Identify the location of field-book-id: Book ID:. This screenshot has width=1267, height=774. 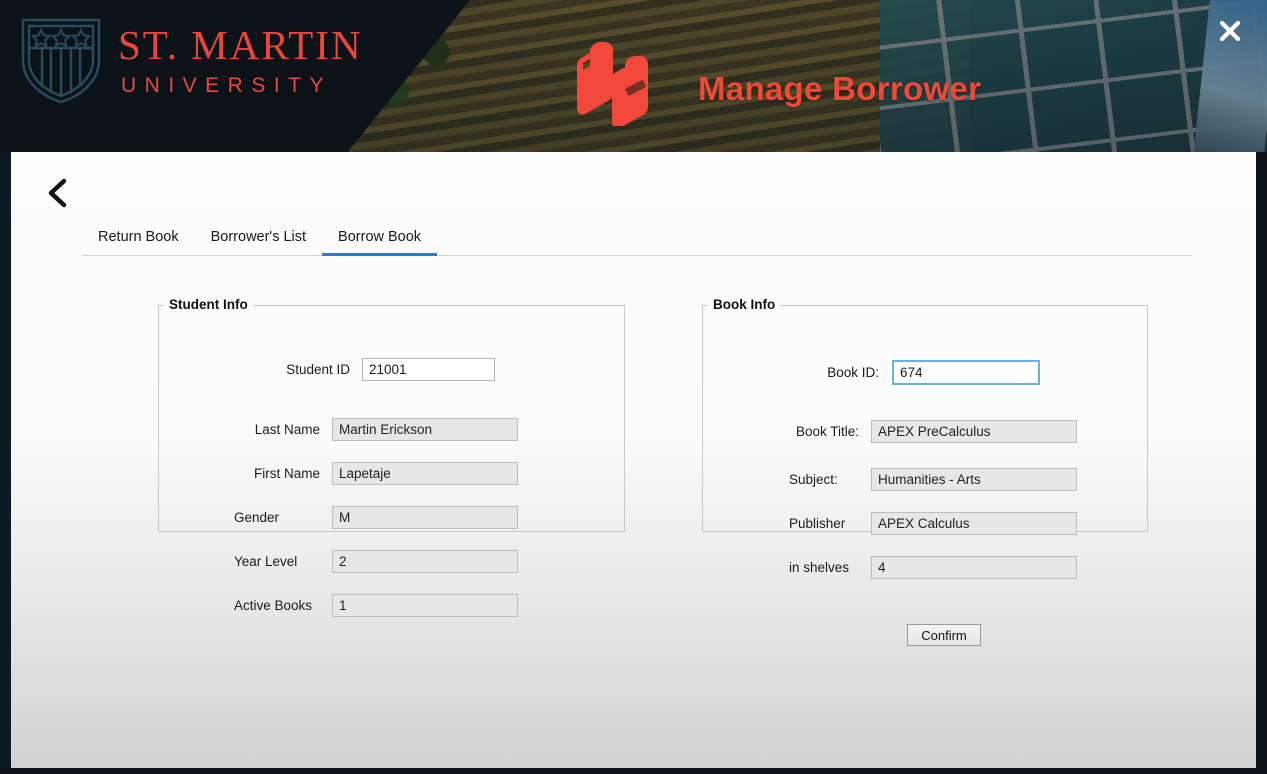
(927, 372).